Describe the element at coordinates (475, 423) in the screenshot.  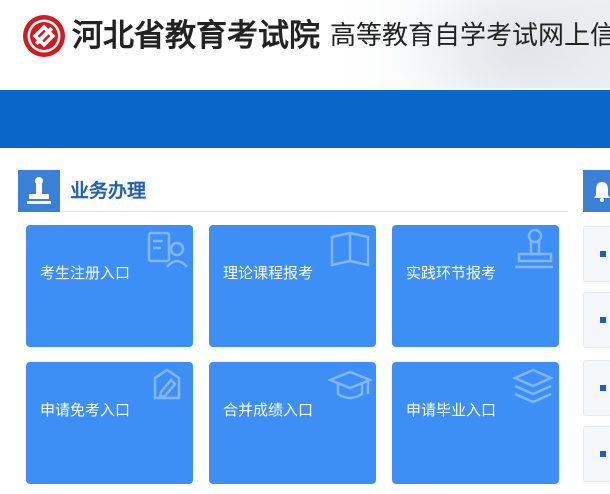
I see `tile-graduation-application: 申请毕业入口` at that location.